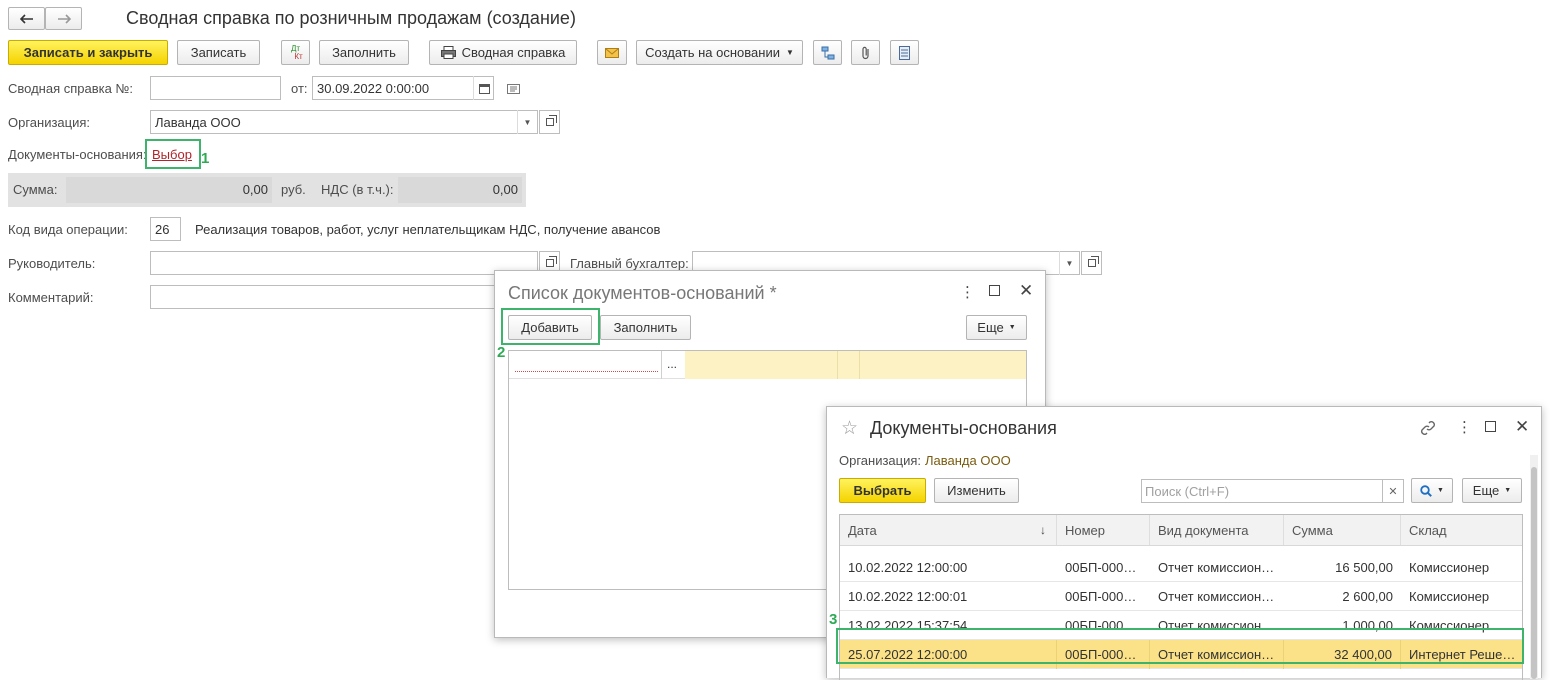 Image resolution: width=1550 pixels, height=680 pixels. What do you see at coordinates (880, 460) in the screenshot?
I see `select-org-label: Организация:` at bounding box center [880, 460].